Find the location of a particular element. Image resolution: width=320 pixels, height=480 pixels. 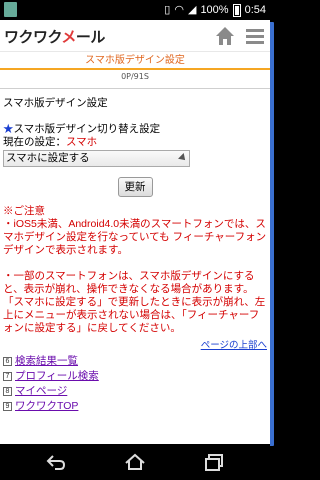

recent-apps-icon is located at coordinates (214, 462).